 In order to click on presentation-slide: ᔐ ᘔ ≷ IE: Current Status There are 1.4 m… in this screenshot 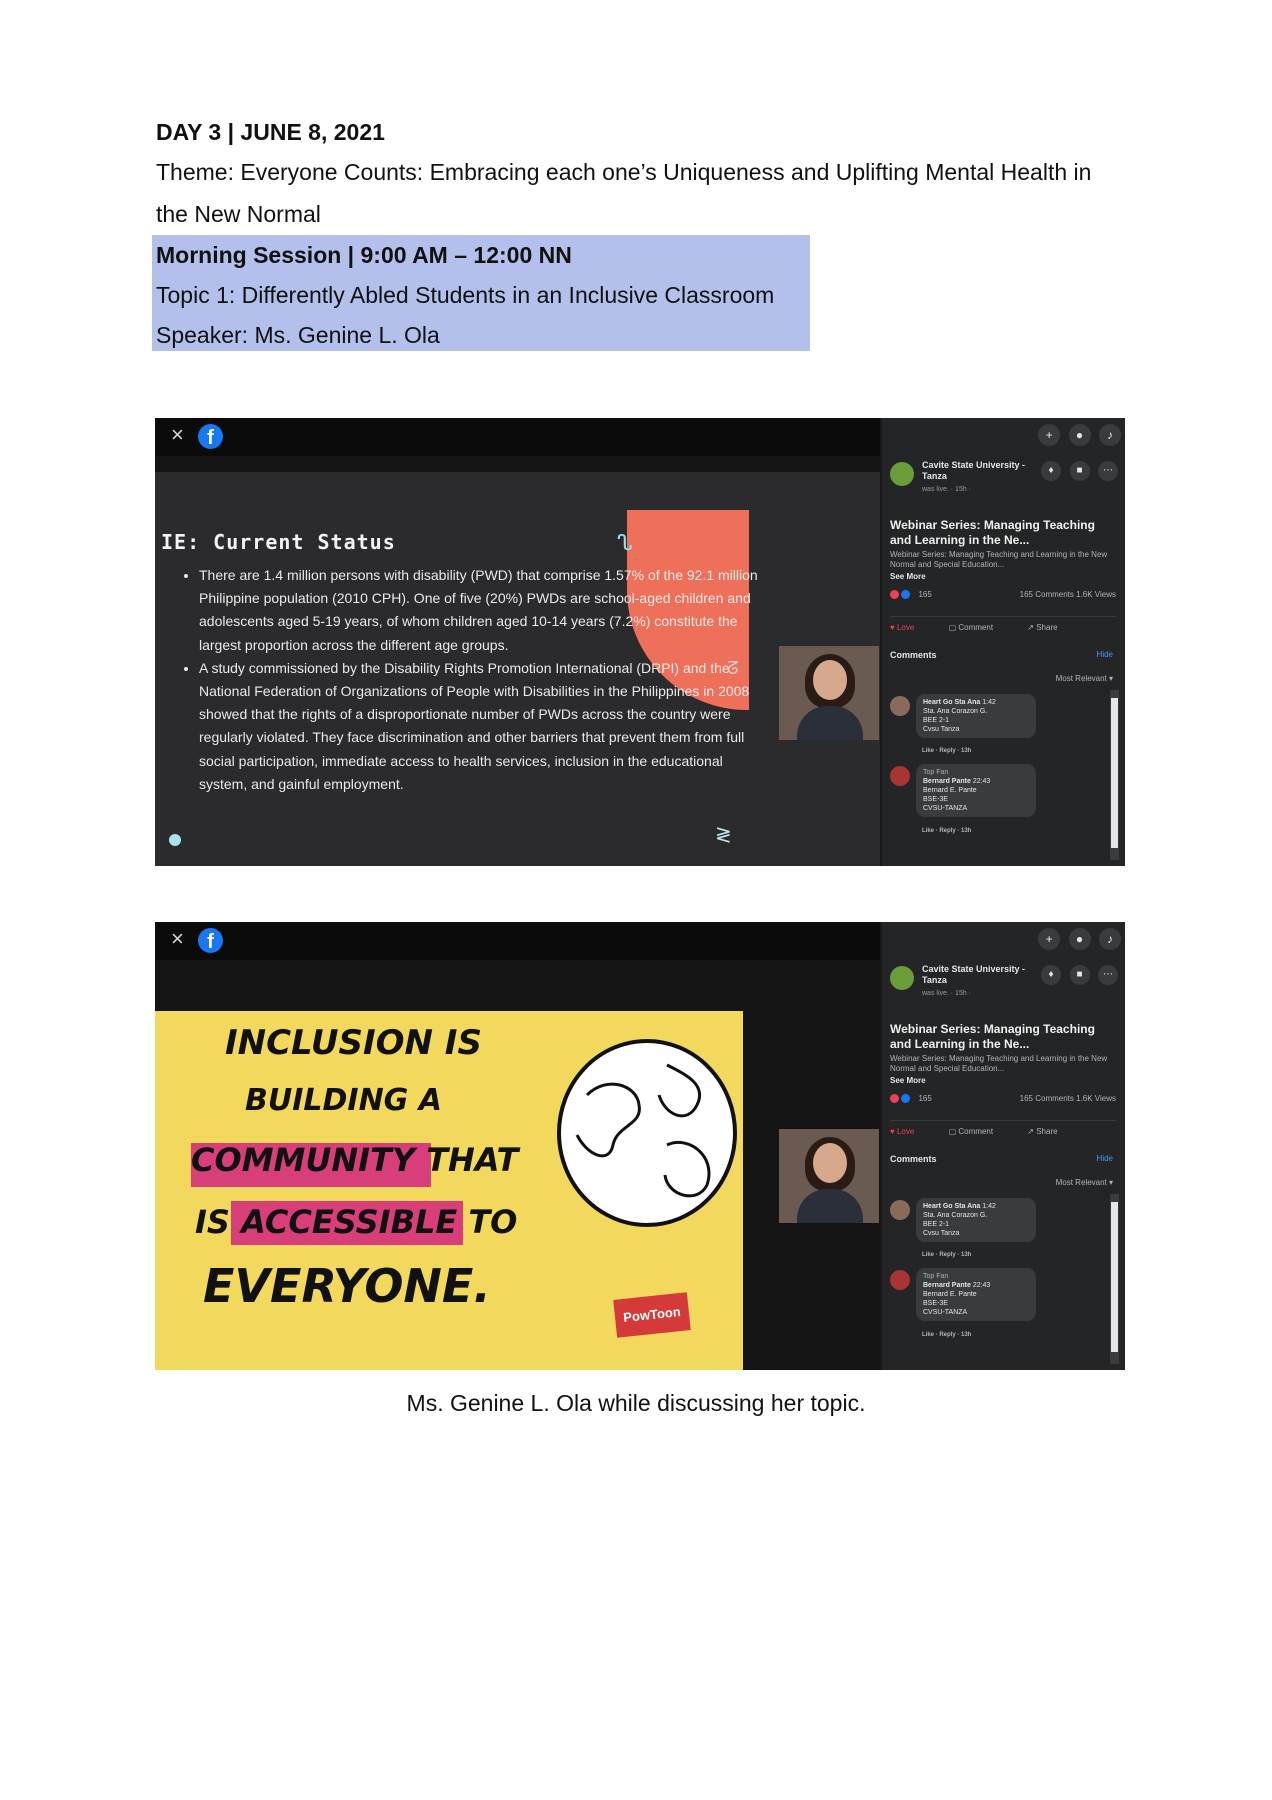, I will do `click(517, 669)`.